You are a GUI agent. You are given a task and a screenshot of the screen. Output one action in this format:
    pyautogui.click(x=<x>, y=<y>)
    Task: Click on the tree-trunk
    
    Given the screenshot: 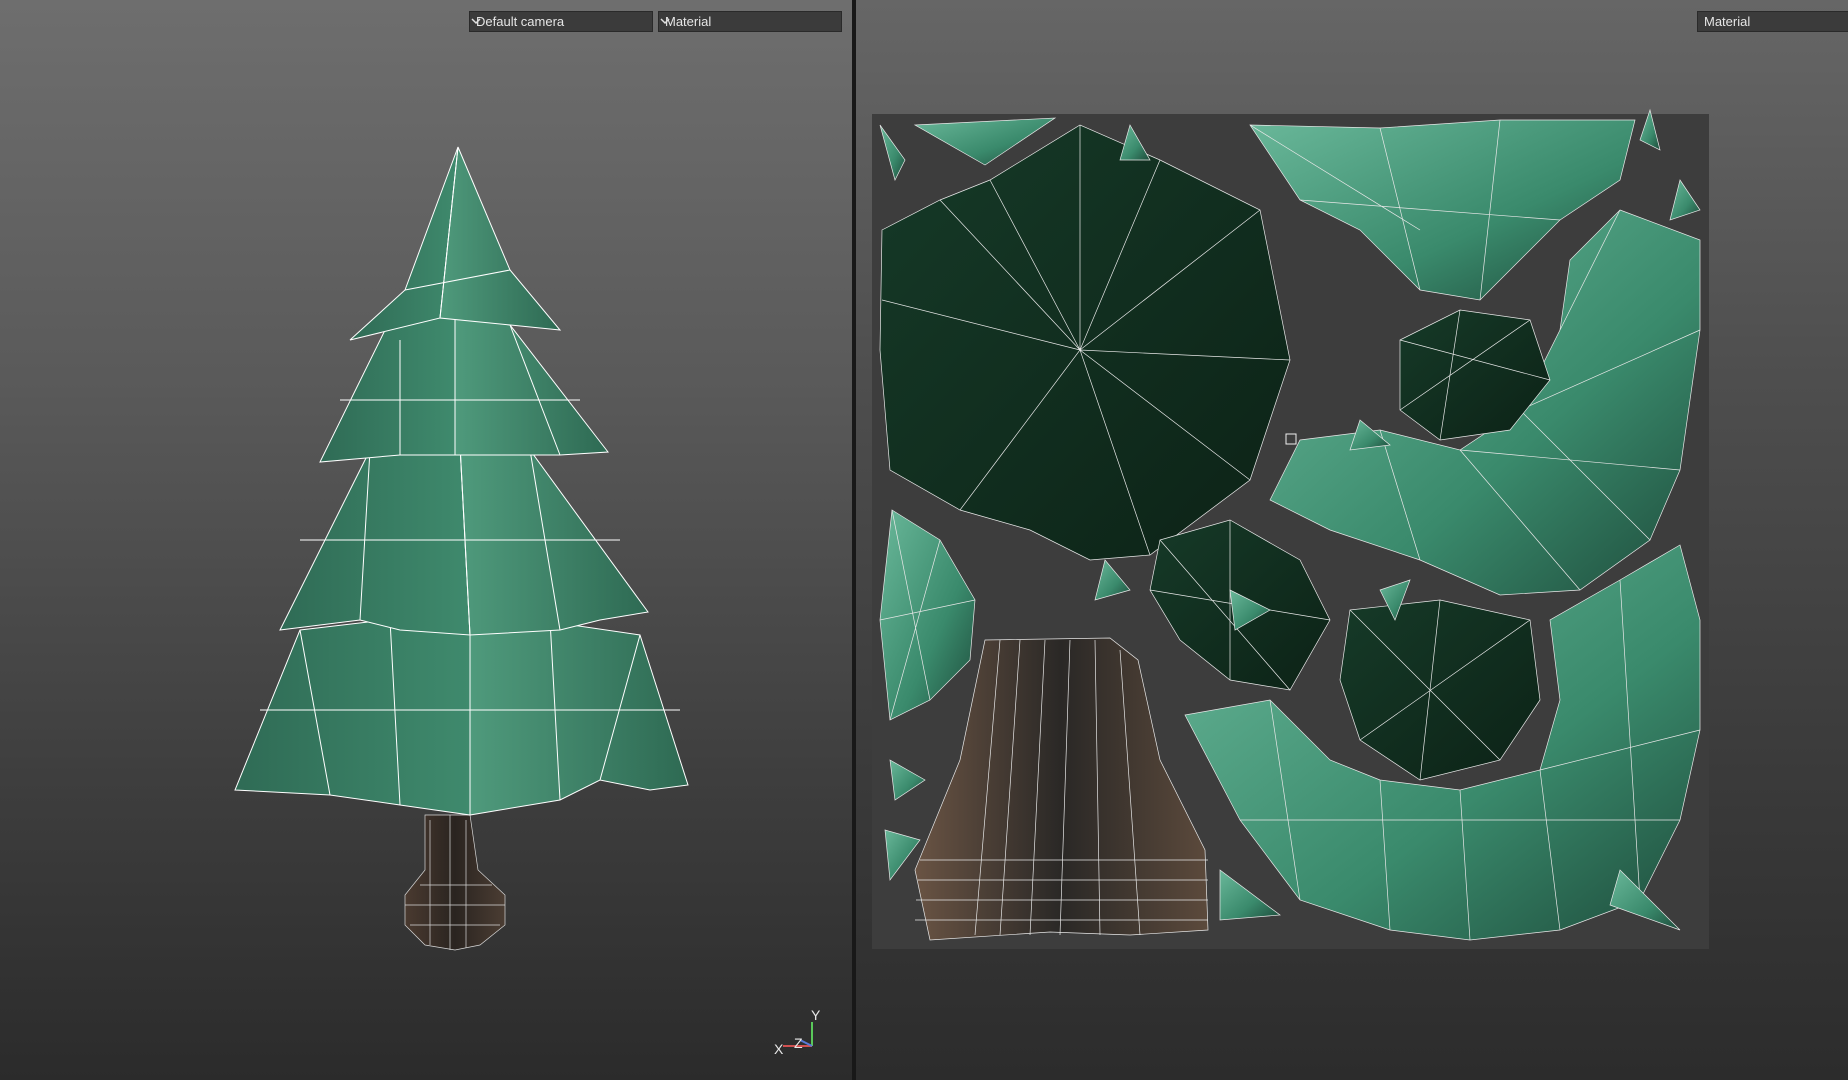 What is the action you would take?
    pyautogui.click(x=455, y=882)
    